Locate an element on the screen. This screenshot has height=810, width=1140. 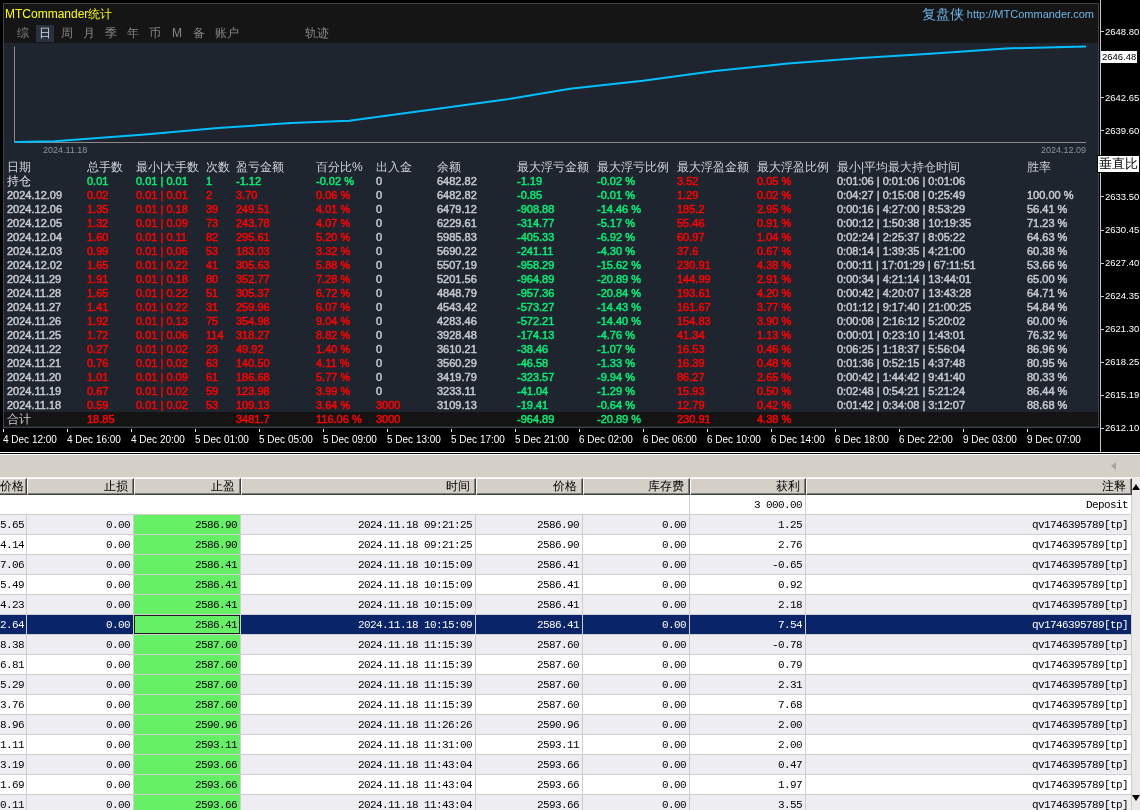
table-cell: 71.23 % is located at coordinates (1047, 223).